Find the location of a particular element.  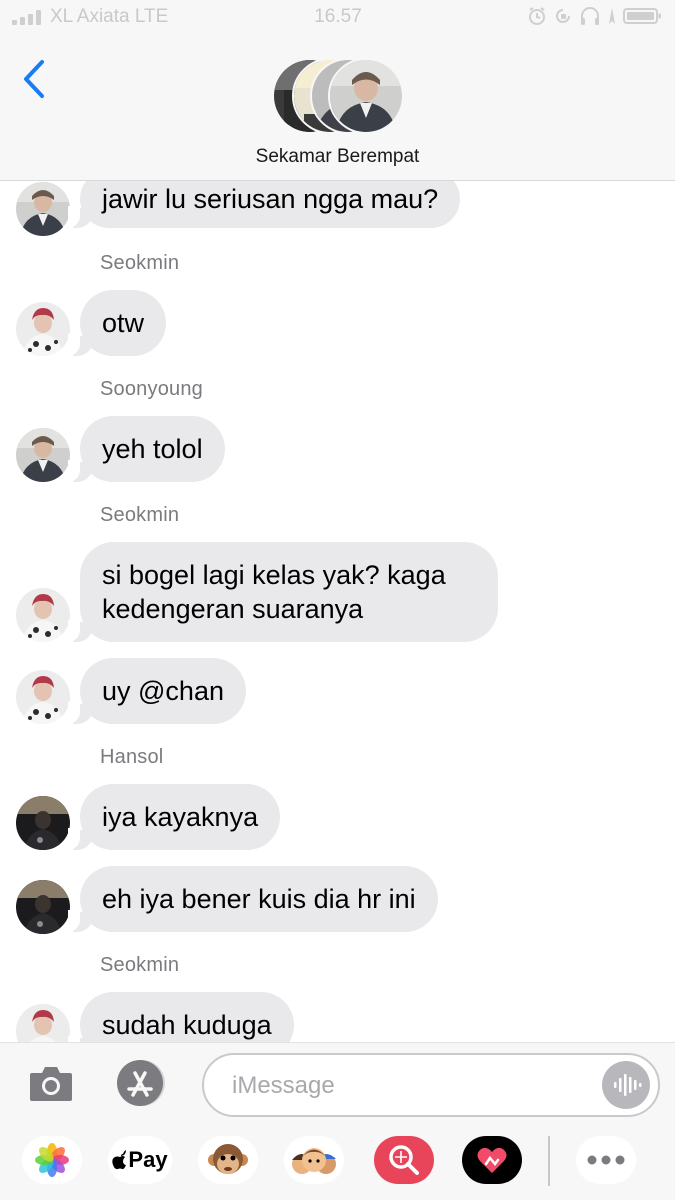

apple-pay-icon is located at coordinates (119, 1160).